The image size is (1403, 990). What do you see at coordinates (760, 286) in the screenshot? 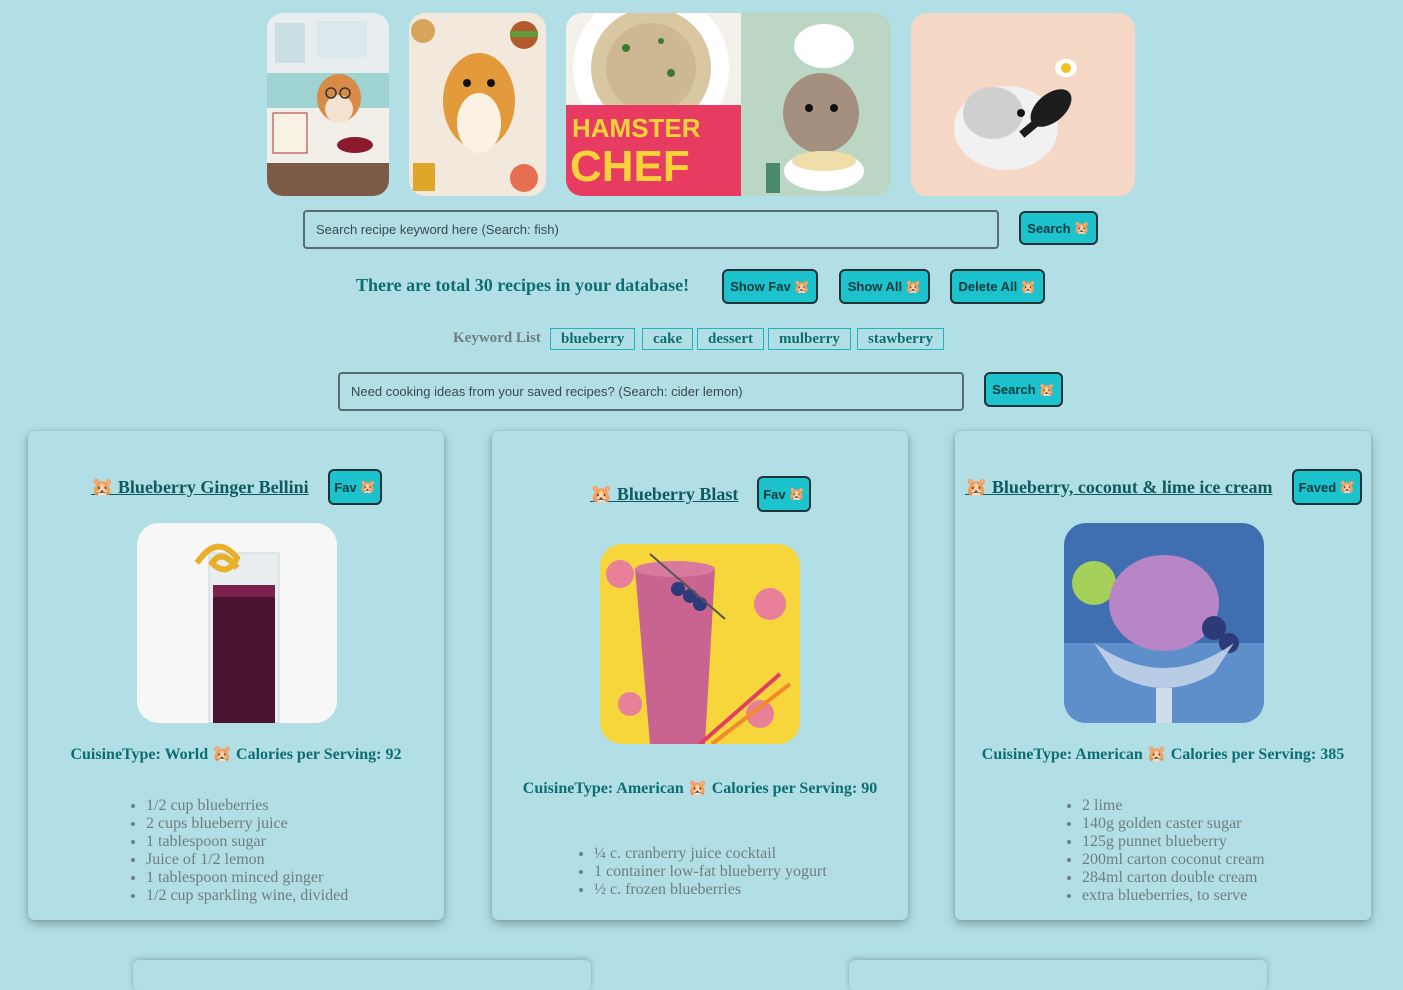
I see `show-fav-label: Show Fav` at bounding box center [760, 286].